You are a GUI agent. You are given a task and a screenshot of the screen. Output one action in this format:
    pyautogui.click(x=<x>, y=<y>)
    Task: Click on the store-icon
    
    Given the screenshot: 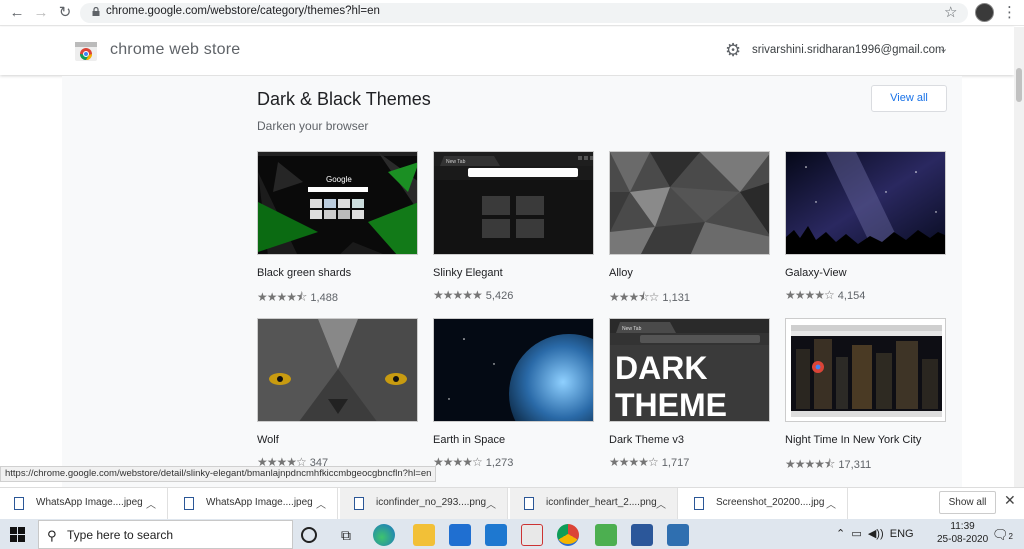 What is the action you would take?
    pyautogui.click(x=496, y=535)
    